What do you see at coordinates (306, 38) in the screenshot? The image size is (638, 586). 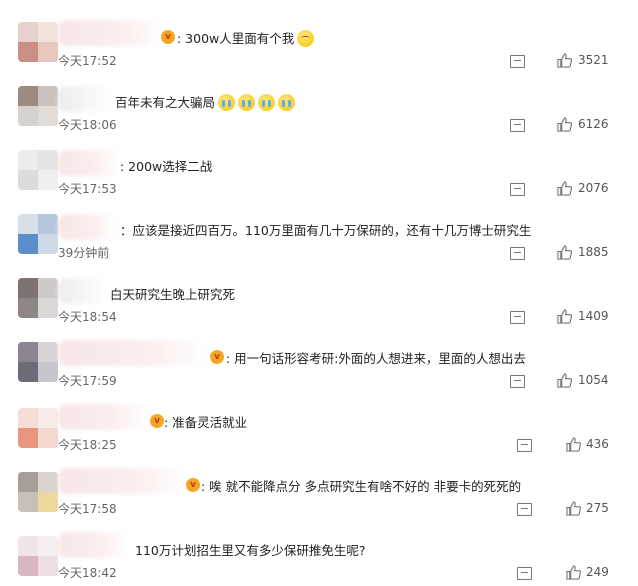 I see `shy-emoji-icon` at bounding box center [306, 38].